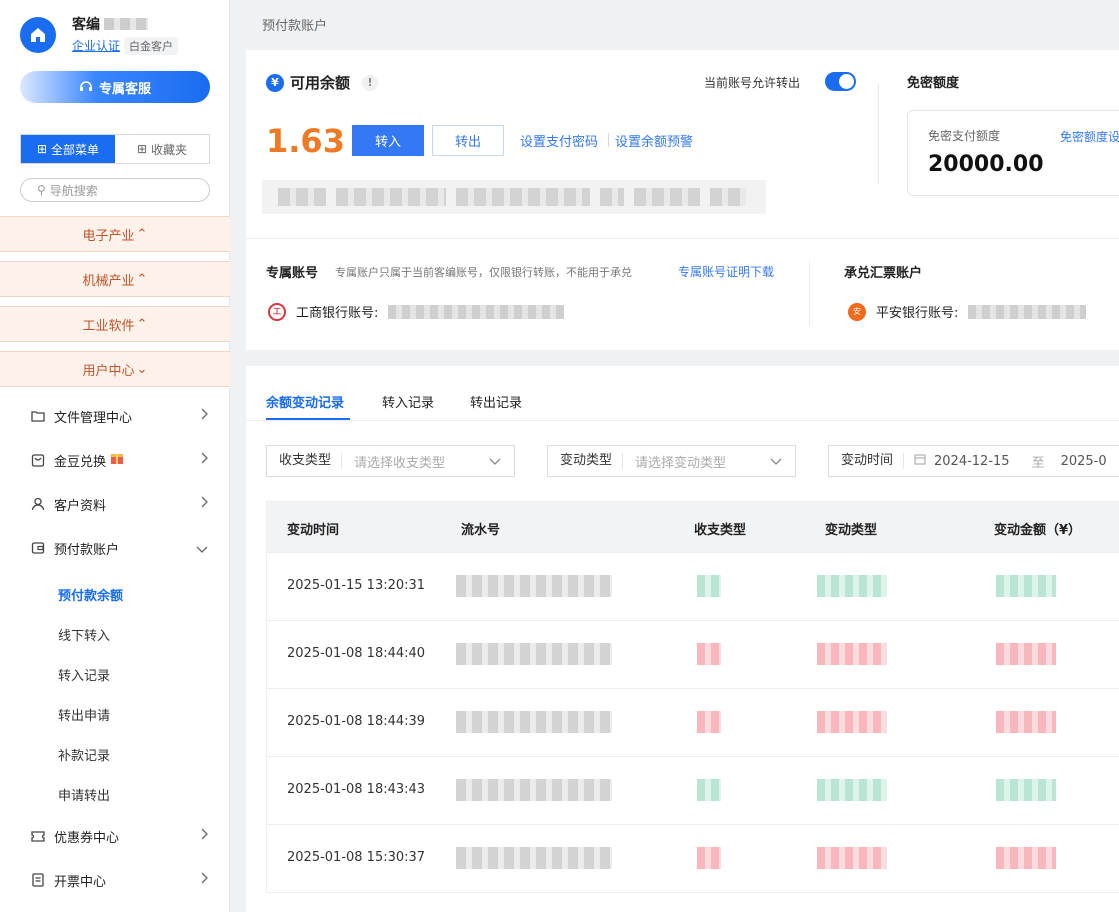 This screenshot has width=1119, height=912. I want to click on set-balance-alert-link: 设置余额预警, so click(654, 140).